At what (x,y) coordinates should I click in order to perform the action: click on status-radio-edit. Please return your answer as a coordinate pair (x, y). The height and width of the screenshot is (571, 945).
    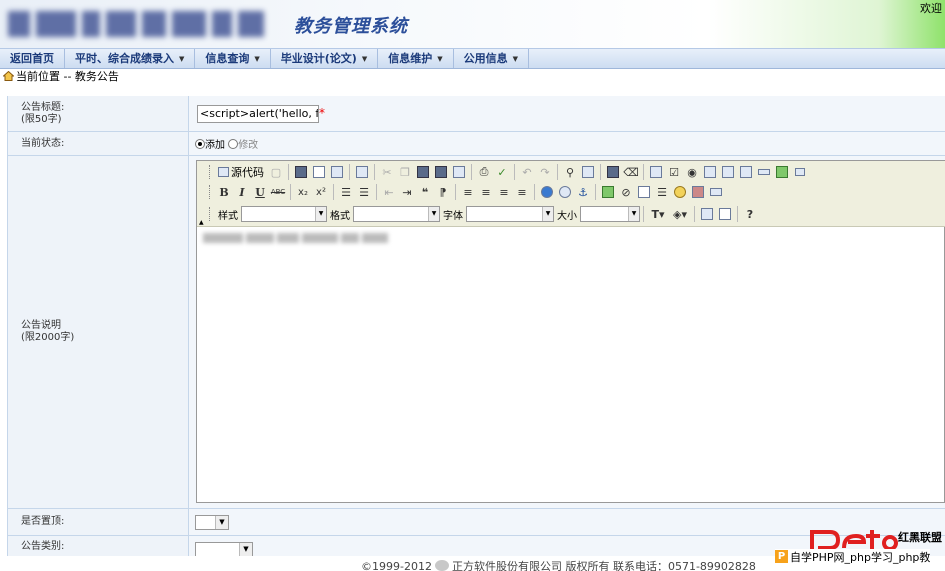
    Looking at the image, I should click on (233, 144).